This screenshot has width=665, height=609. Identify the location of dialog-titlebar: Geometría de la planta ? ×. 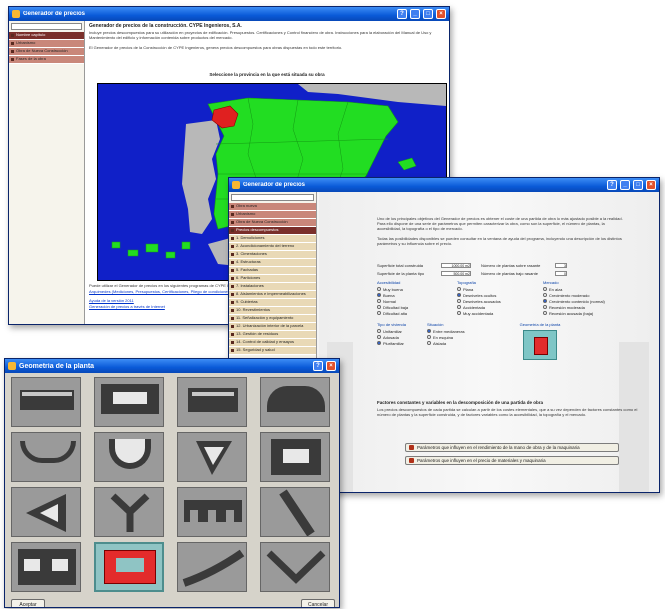
(172, 366).